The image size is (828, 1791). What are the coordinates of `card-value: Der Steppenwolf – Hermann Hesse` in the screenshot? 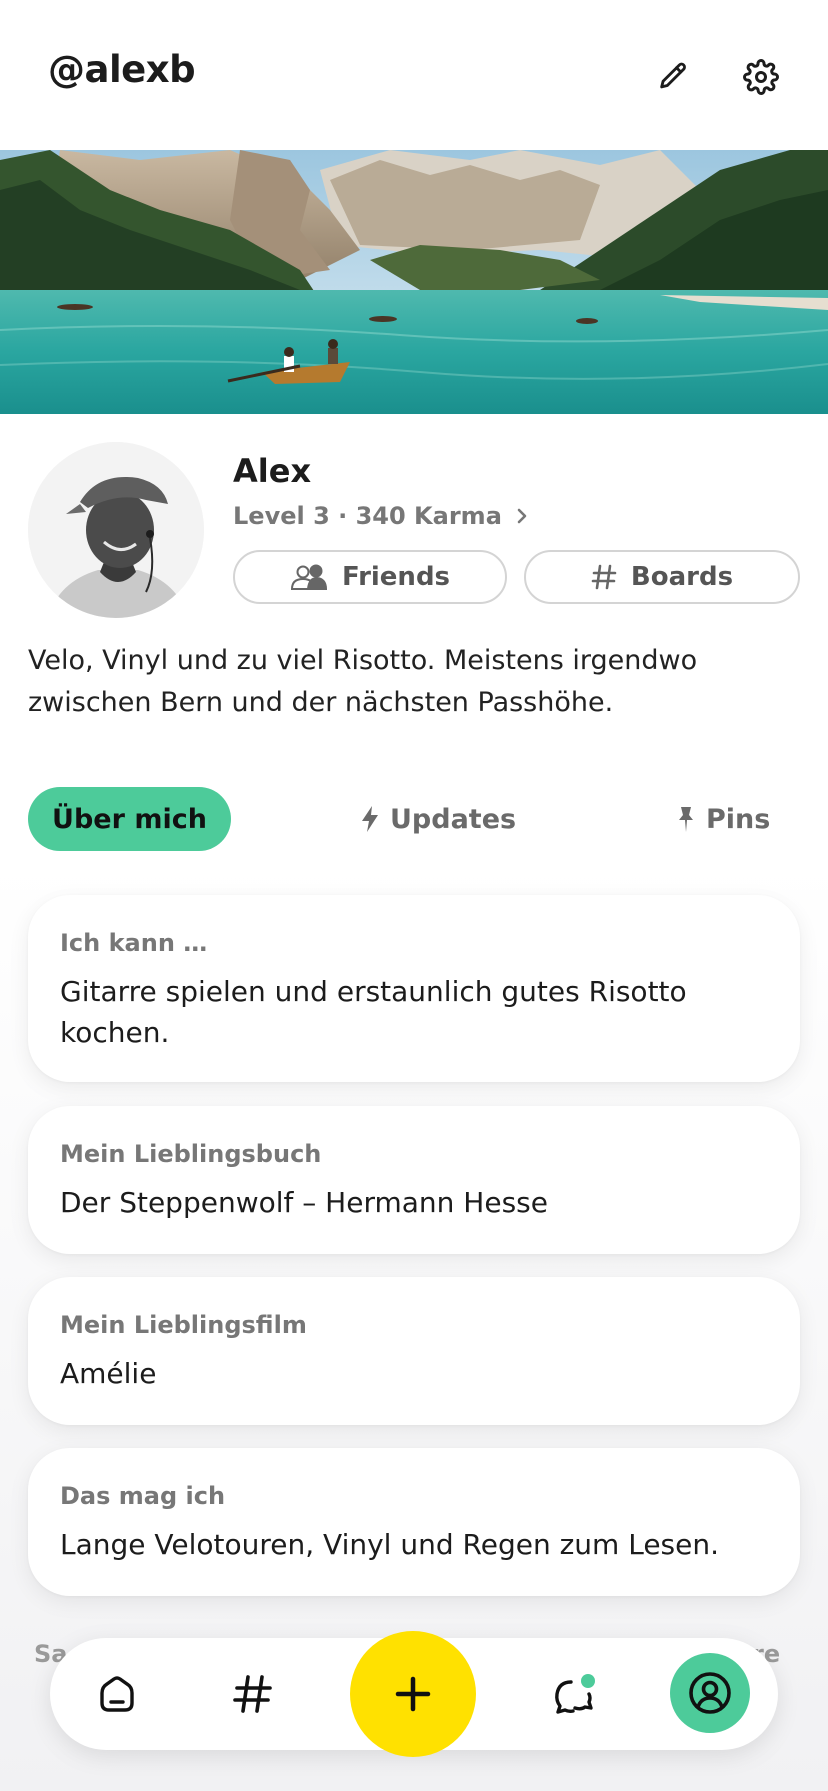 It's located at (304, 1202).